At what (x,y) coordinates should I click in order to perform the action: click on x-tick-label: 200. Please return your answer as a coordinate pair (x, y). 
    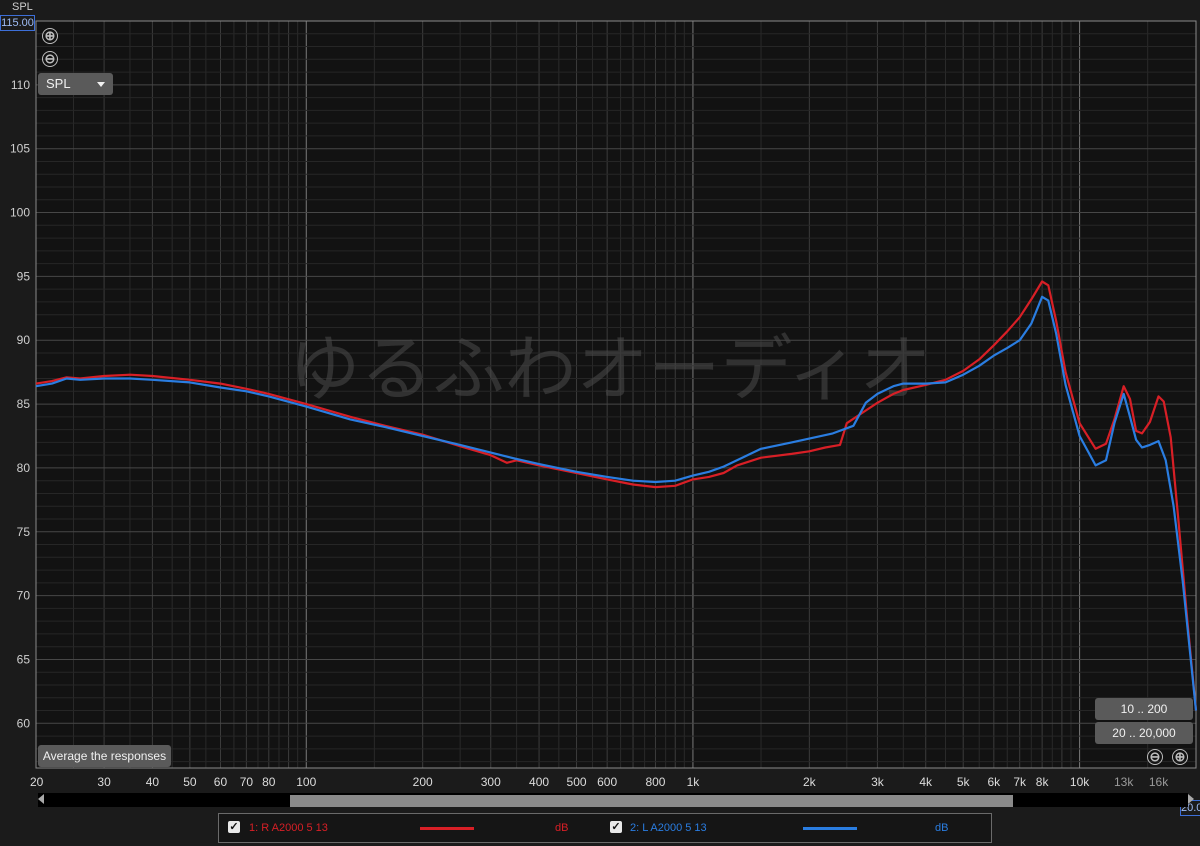
    Looking at the image, I should click on (423, 782).